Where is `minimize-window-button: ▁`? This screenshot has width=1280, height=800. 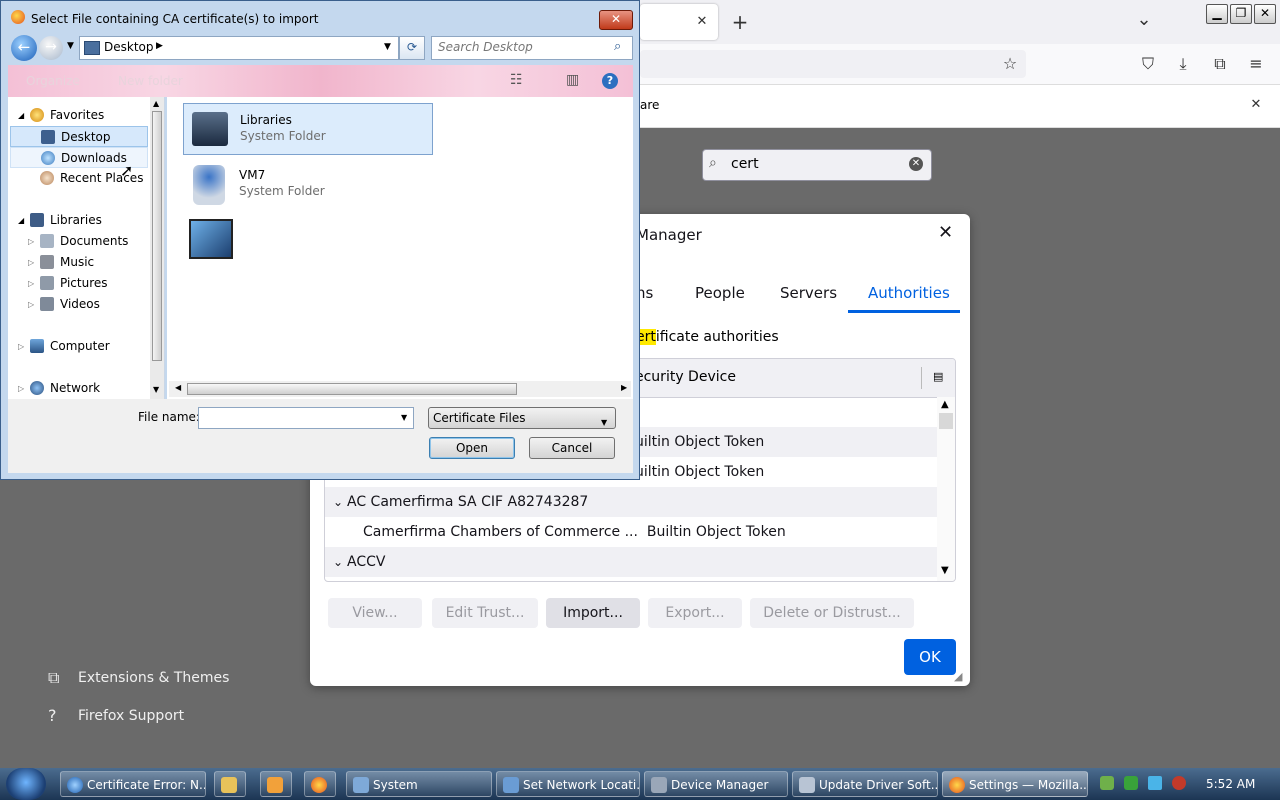 minimize-window-button: ▁ is located at coordinates (1217, 14).